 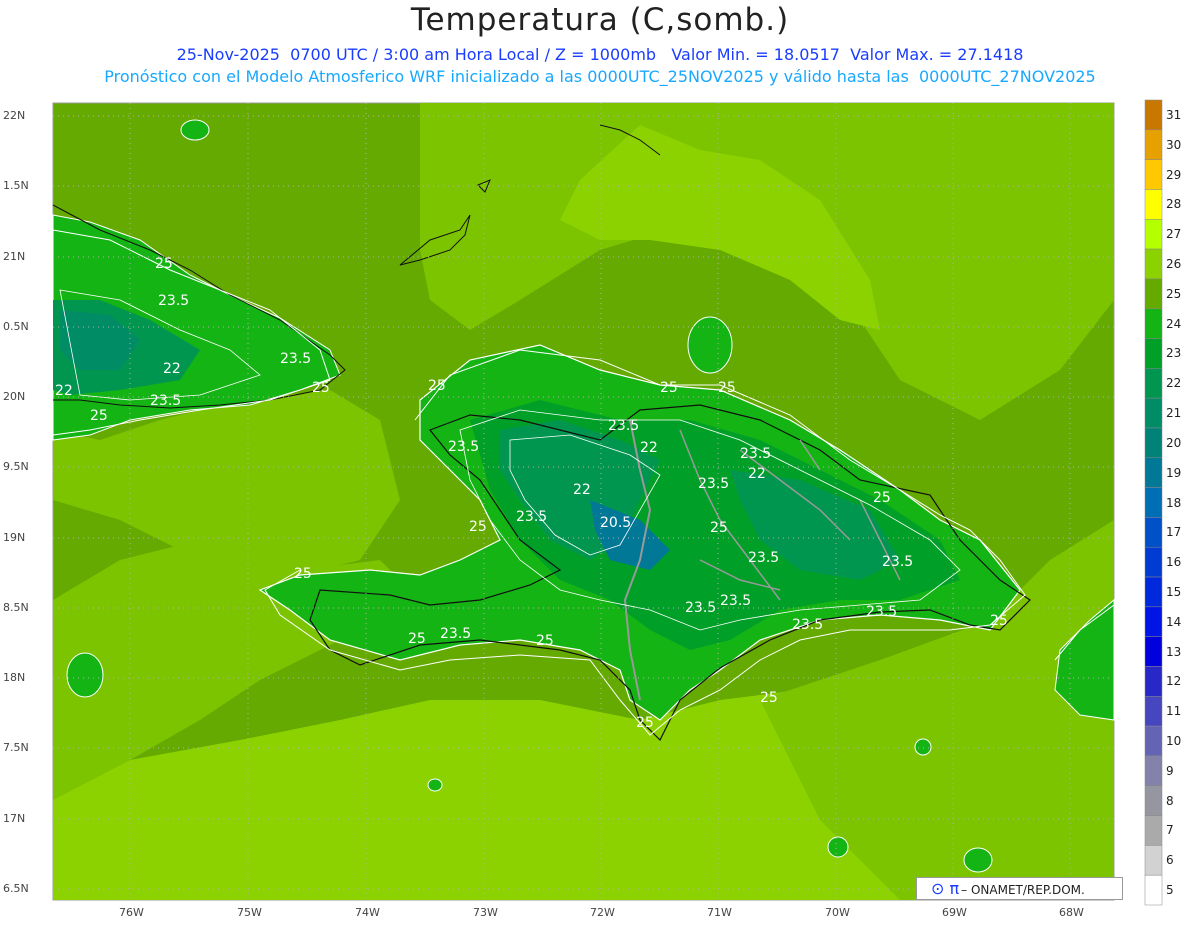 I want to click on lat-label: 18N, so click(x=14, y=677).